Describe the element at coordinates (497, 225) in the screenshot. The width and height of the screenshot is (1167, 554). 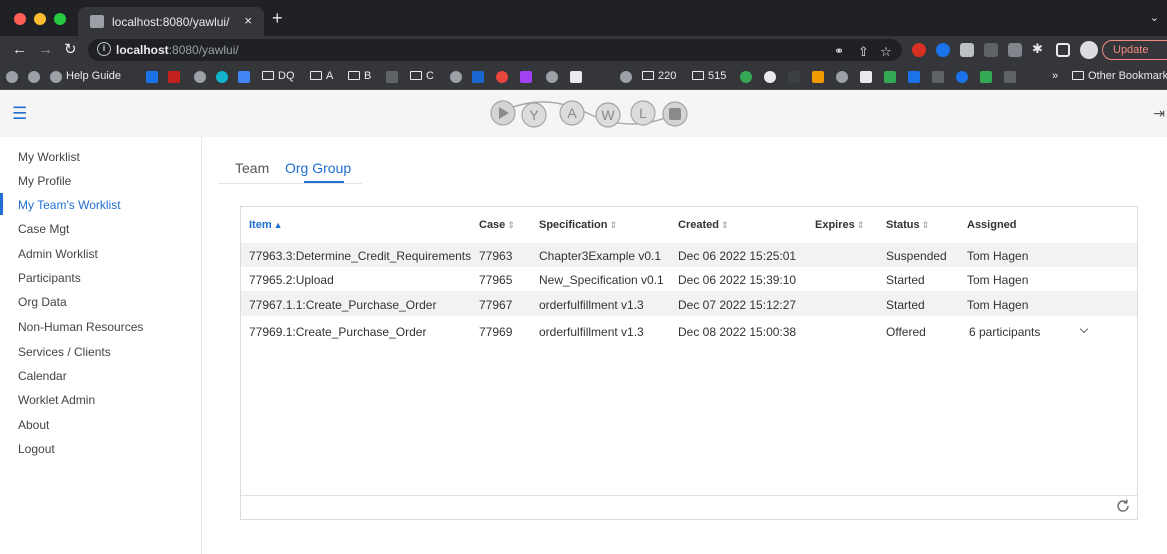
I see `column-header-case: Case ⇕` at that location.